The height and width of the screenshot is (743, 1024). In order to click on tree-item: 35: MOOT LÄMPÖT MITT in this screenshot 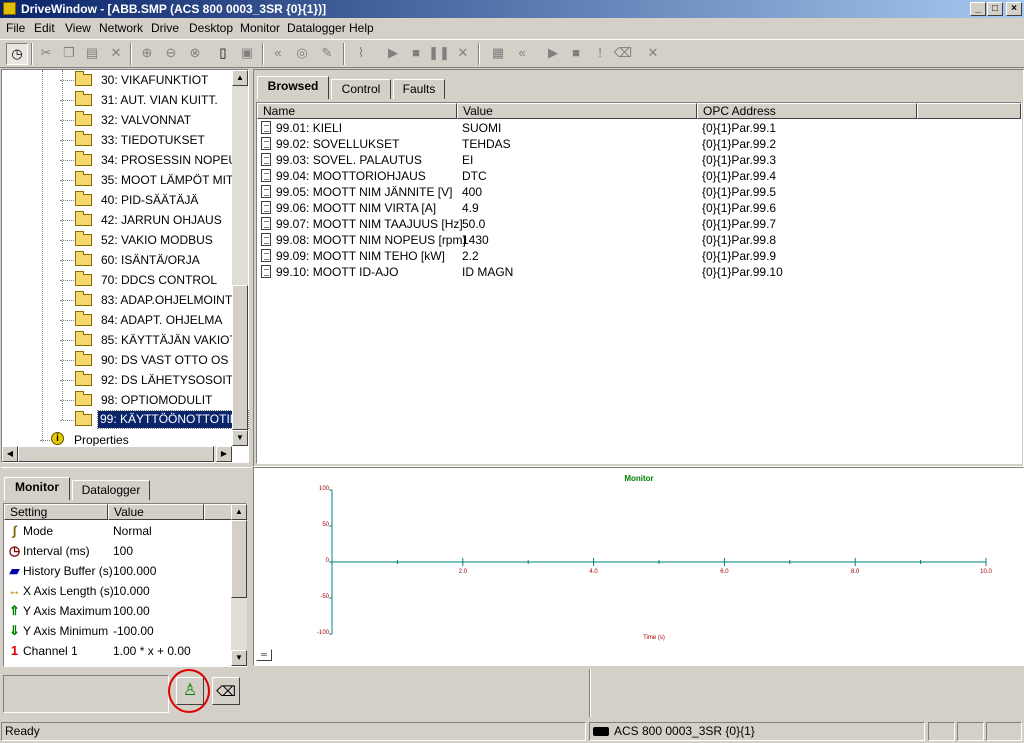, I will do `click(121, 180)`.